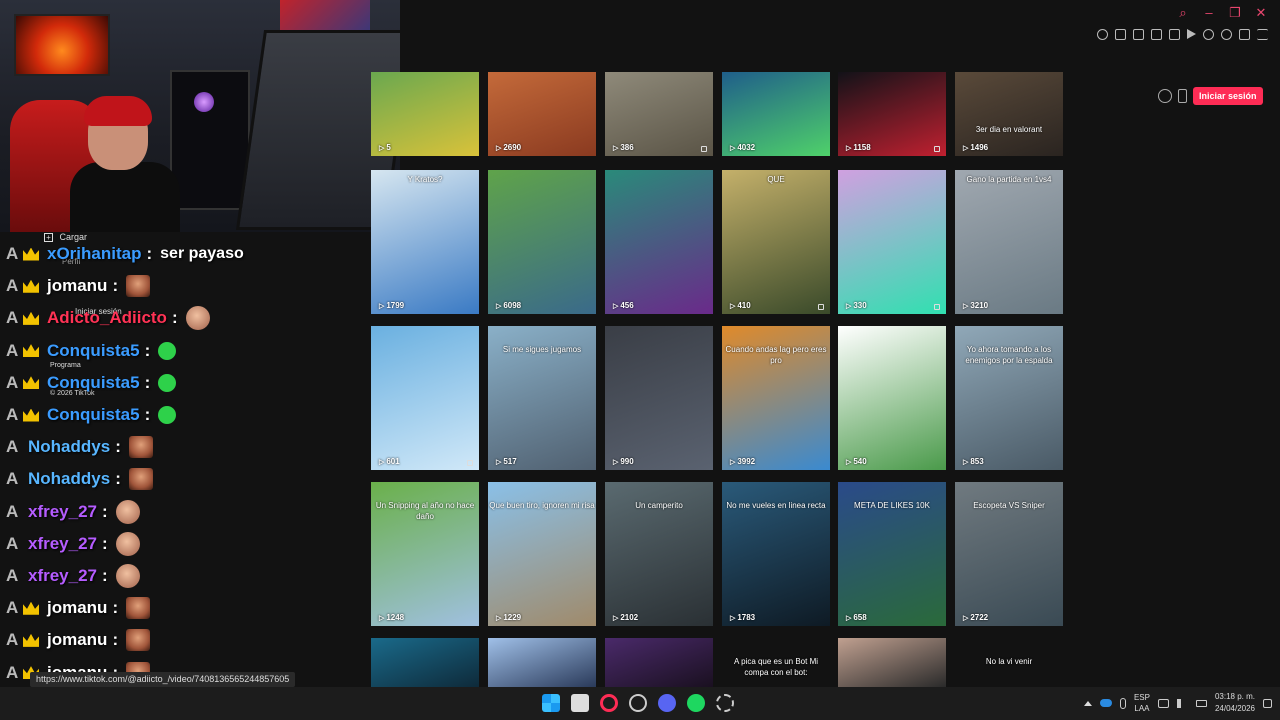 The height and width of the screenshot is (720, 1280). What do you see at coordinates (94, 254) in the screenshot?
I see `chat-username: xOrihanitap` at bounding box center [94, 254].